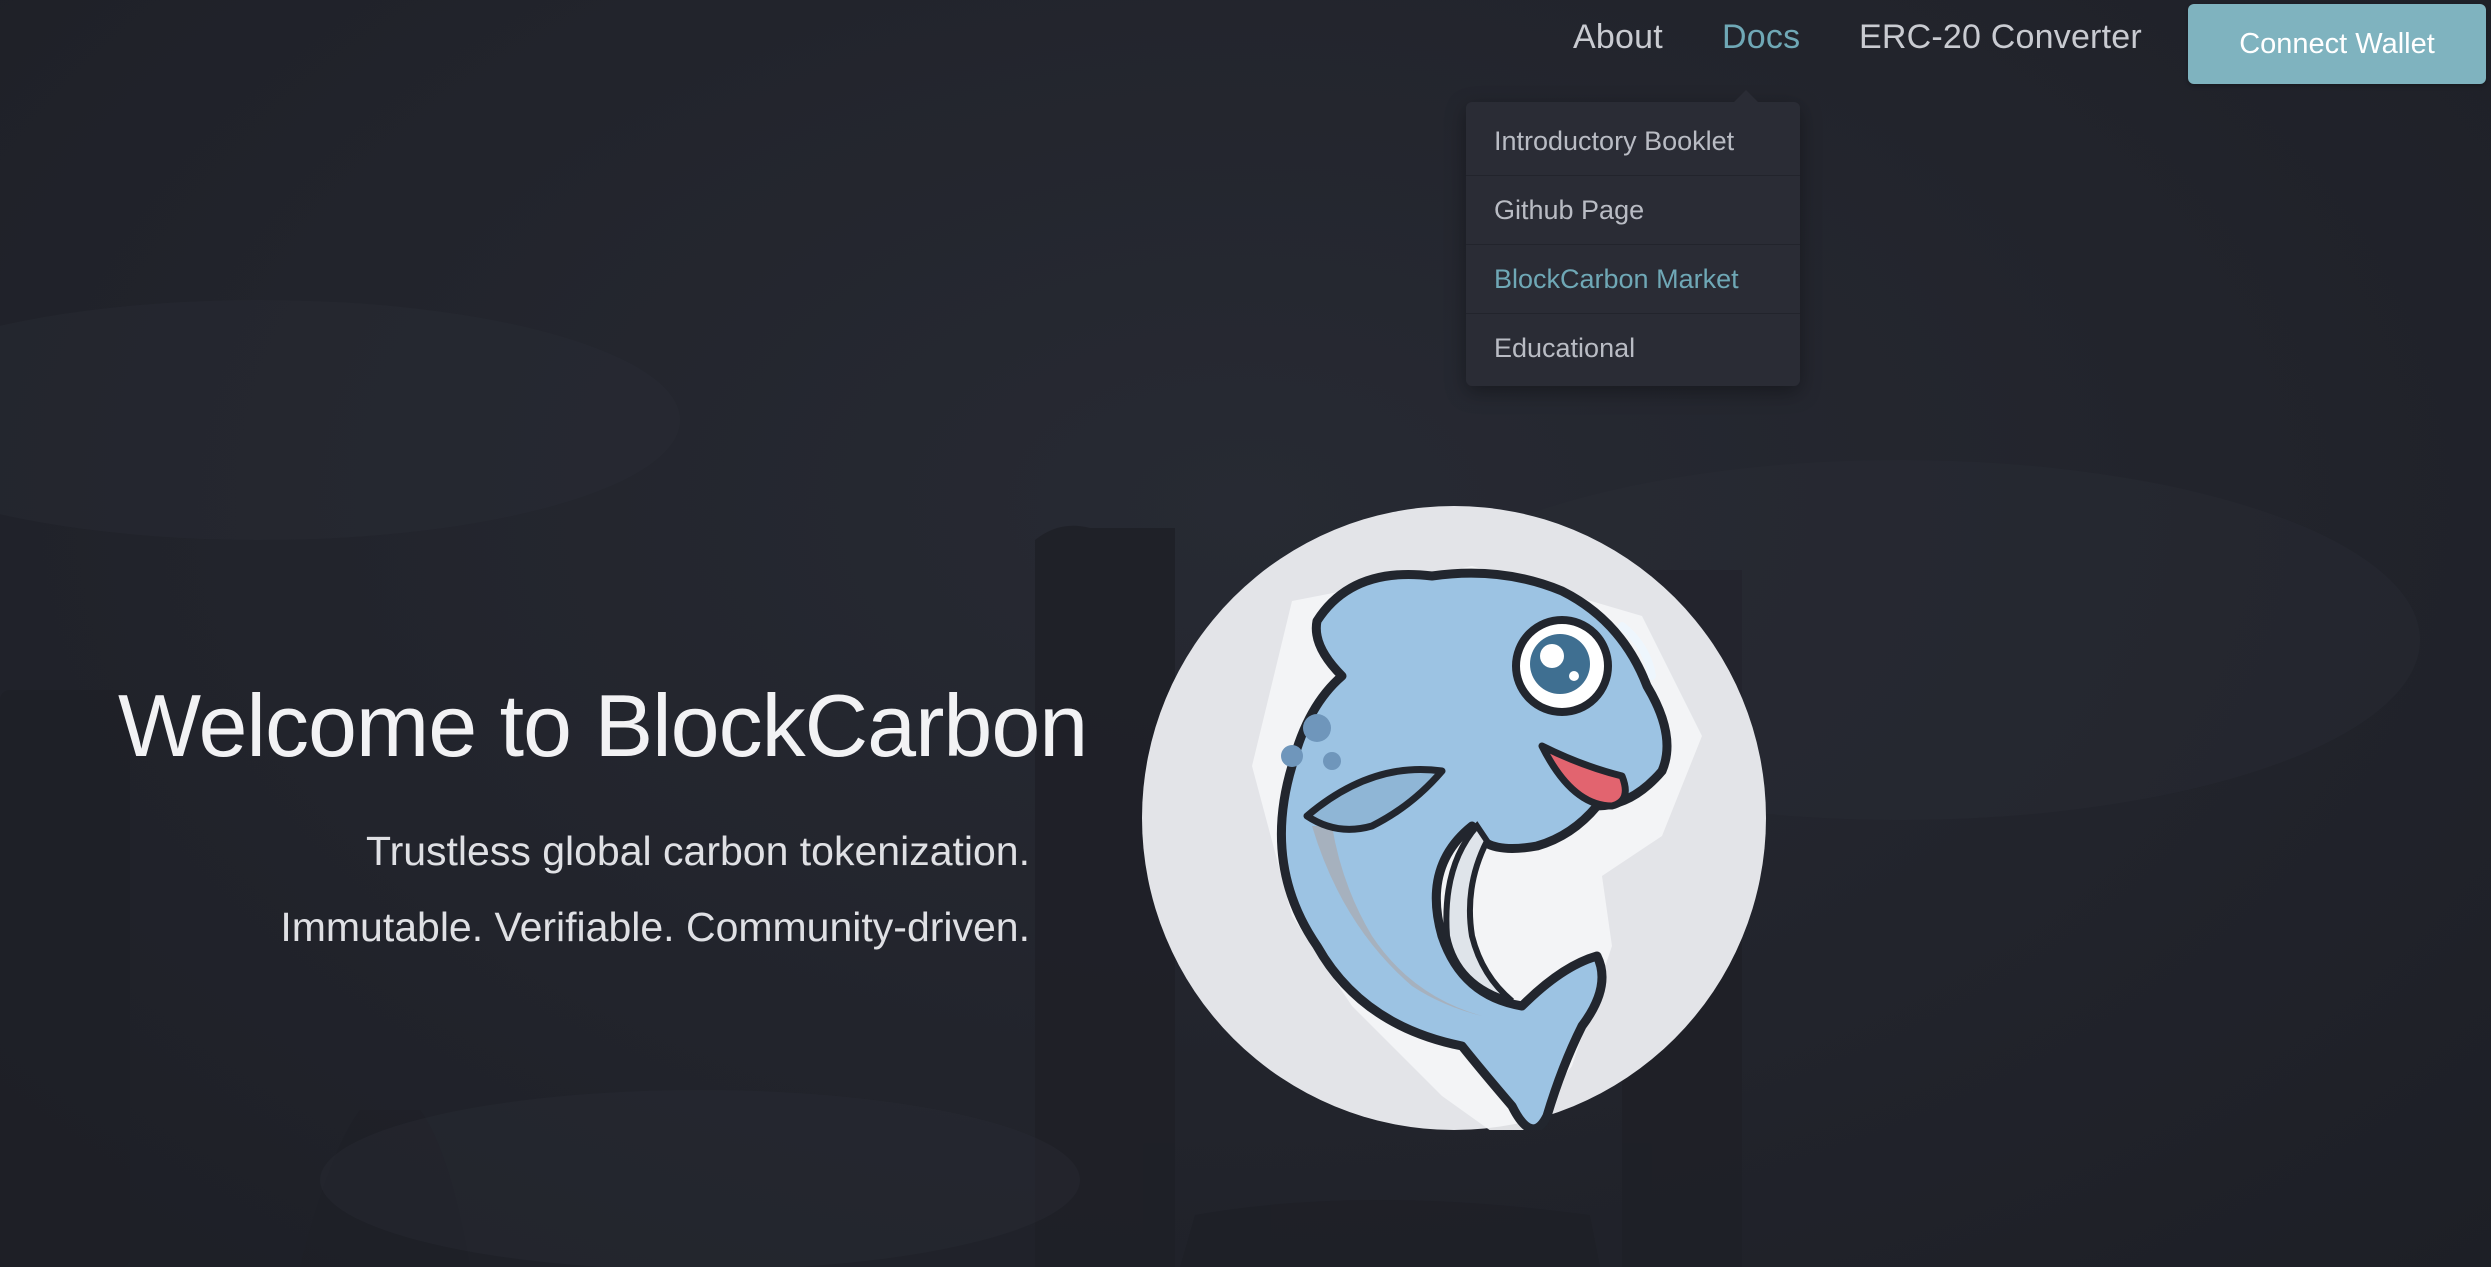  Describe the element at coordinates (1633, 279) in the screenshot. I see `dropdown-item-blockcarbon-market: BlockCarbon Market` at that location.